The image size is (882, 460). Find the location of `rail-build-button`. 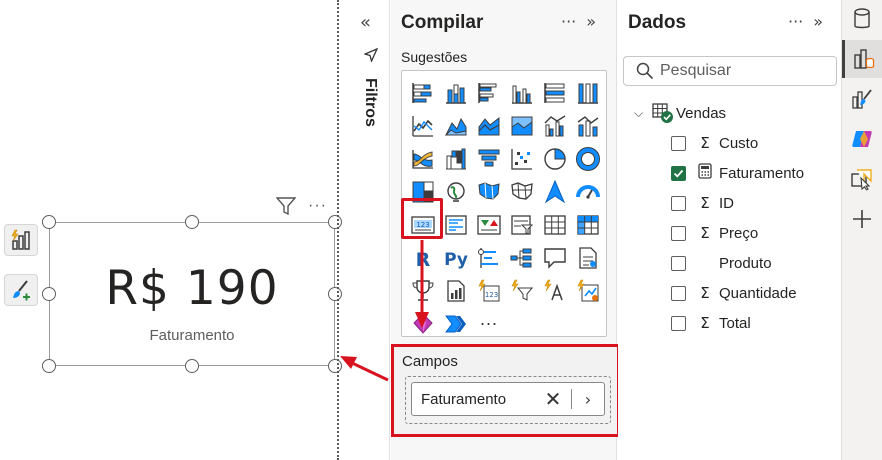

rail-build-button is located at coordinates (862, 59).